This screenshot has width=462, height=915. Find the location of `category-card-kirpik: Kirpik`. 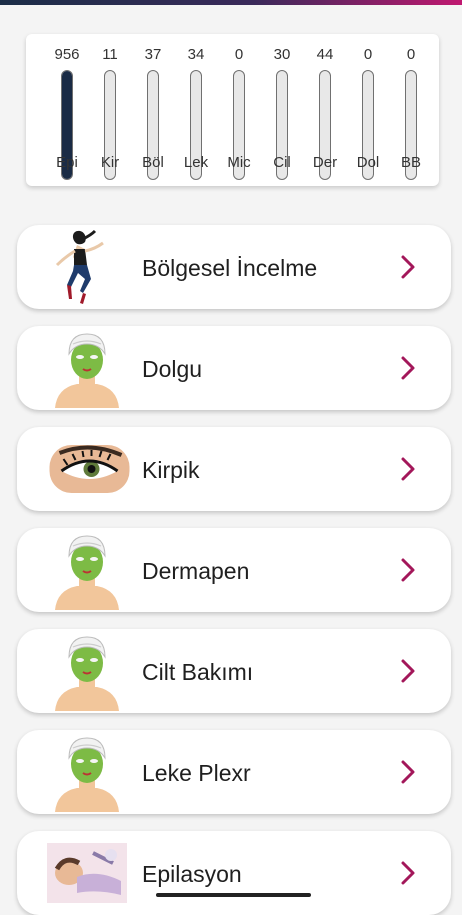

category-card-kirpik: Kirpik is located at coordinates (234, 469).